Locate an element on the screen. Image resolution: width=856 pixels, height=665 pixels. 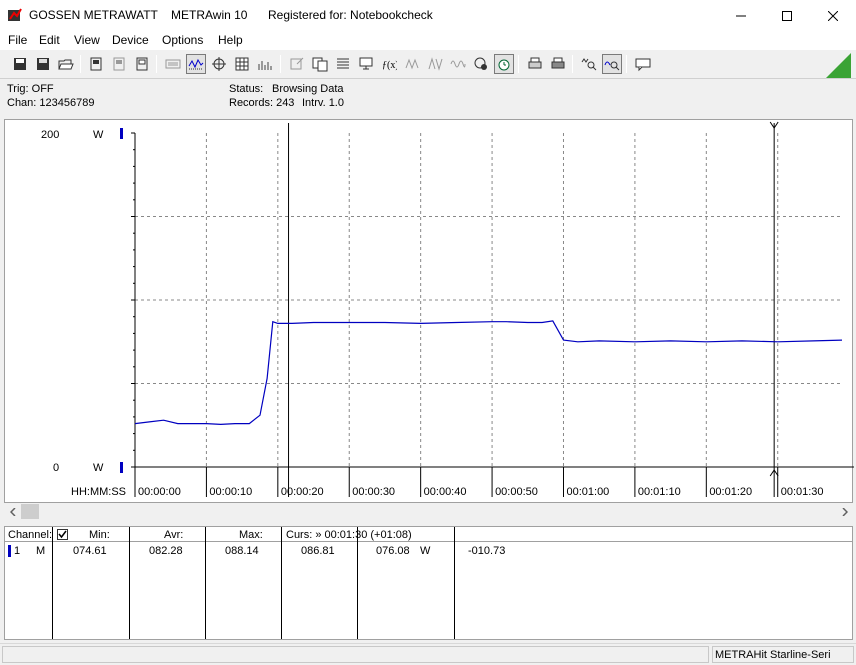
row-cursor1: 086.81 is located at coordinates (318, 551).